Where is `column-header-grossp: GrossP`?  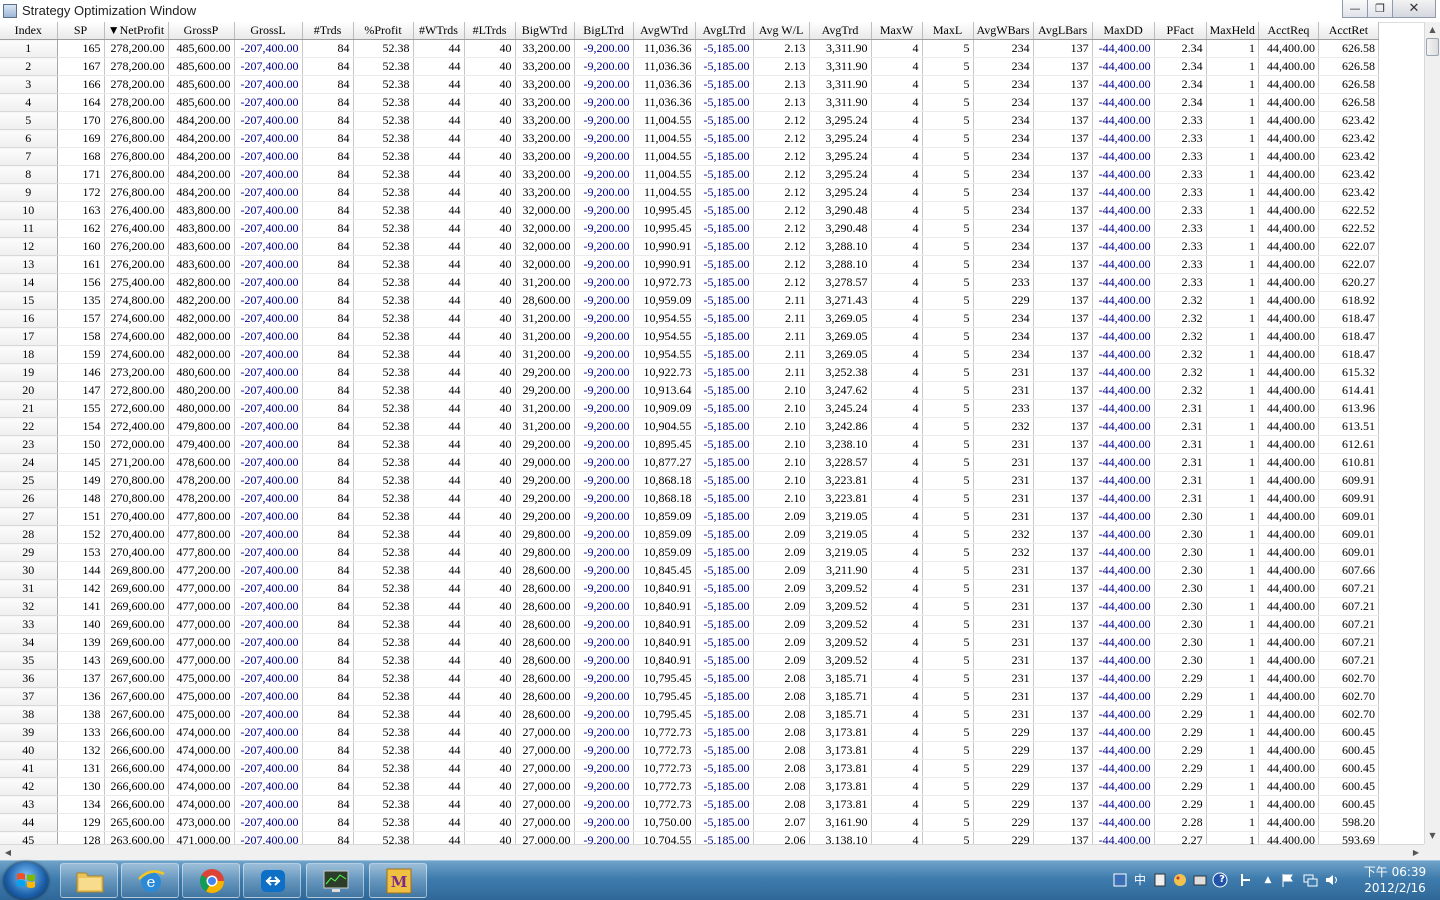
column-header-grossp: GrossP is located at coordinates (201, 31).